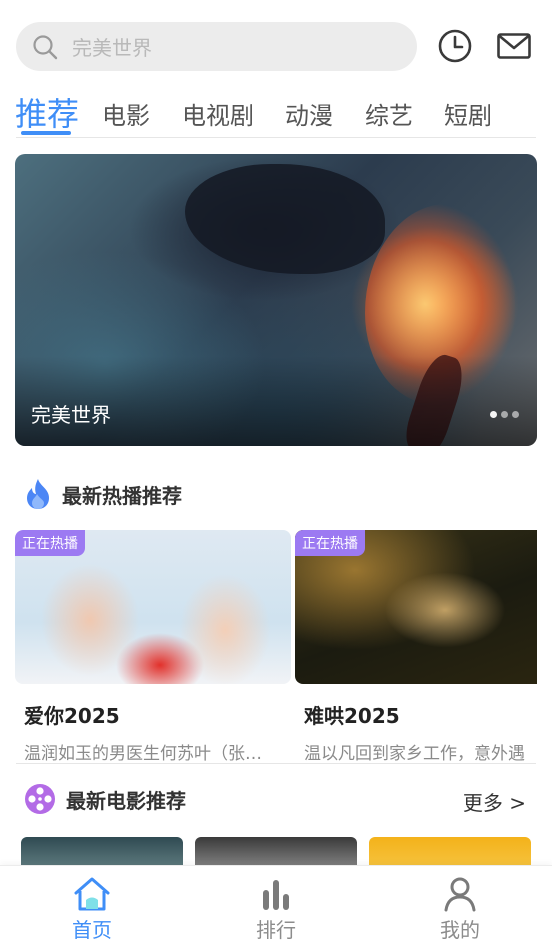 The height and width of the screenshot is (951, 552). Describe the element at coordinates (276, 137) in the screenshot. I see `tabs-divider` at that location.